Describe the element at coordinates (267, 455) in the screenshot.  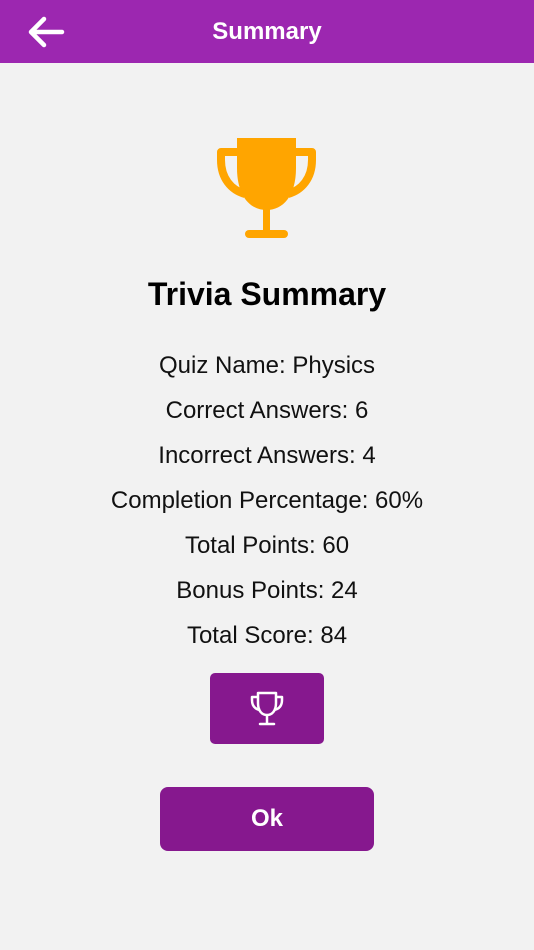
I see `incorrect-answers: Incorrect Answers: 4` at that location.